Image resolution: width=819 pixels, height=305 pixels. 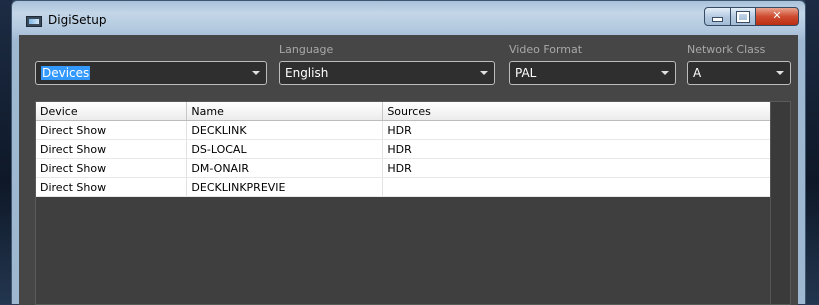 What do you see at coordinates (285, 187) in the screenshot?
I see `name-cell: DECKLINKPREVIE` at bounding box center [285, 187].